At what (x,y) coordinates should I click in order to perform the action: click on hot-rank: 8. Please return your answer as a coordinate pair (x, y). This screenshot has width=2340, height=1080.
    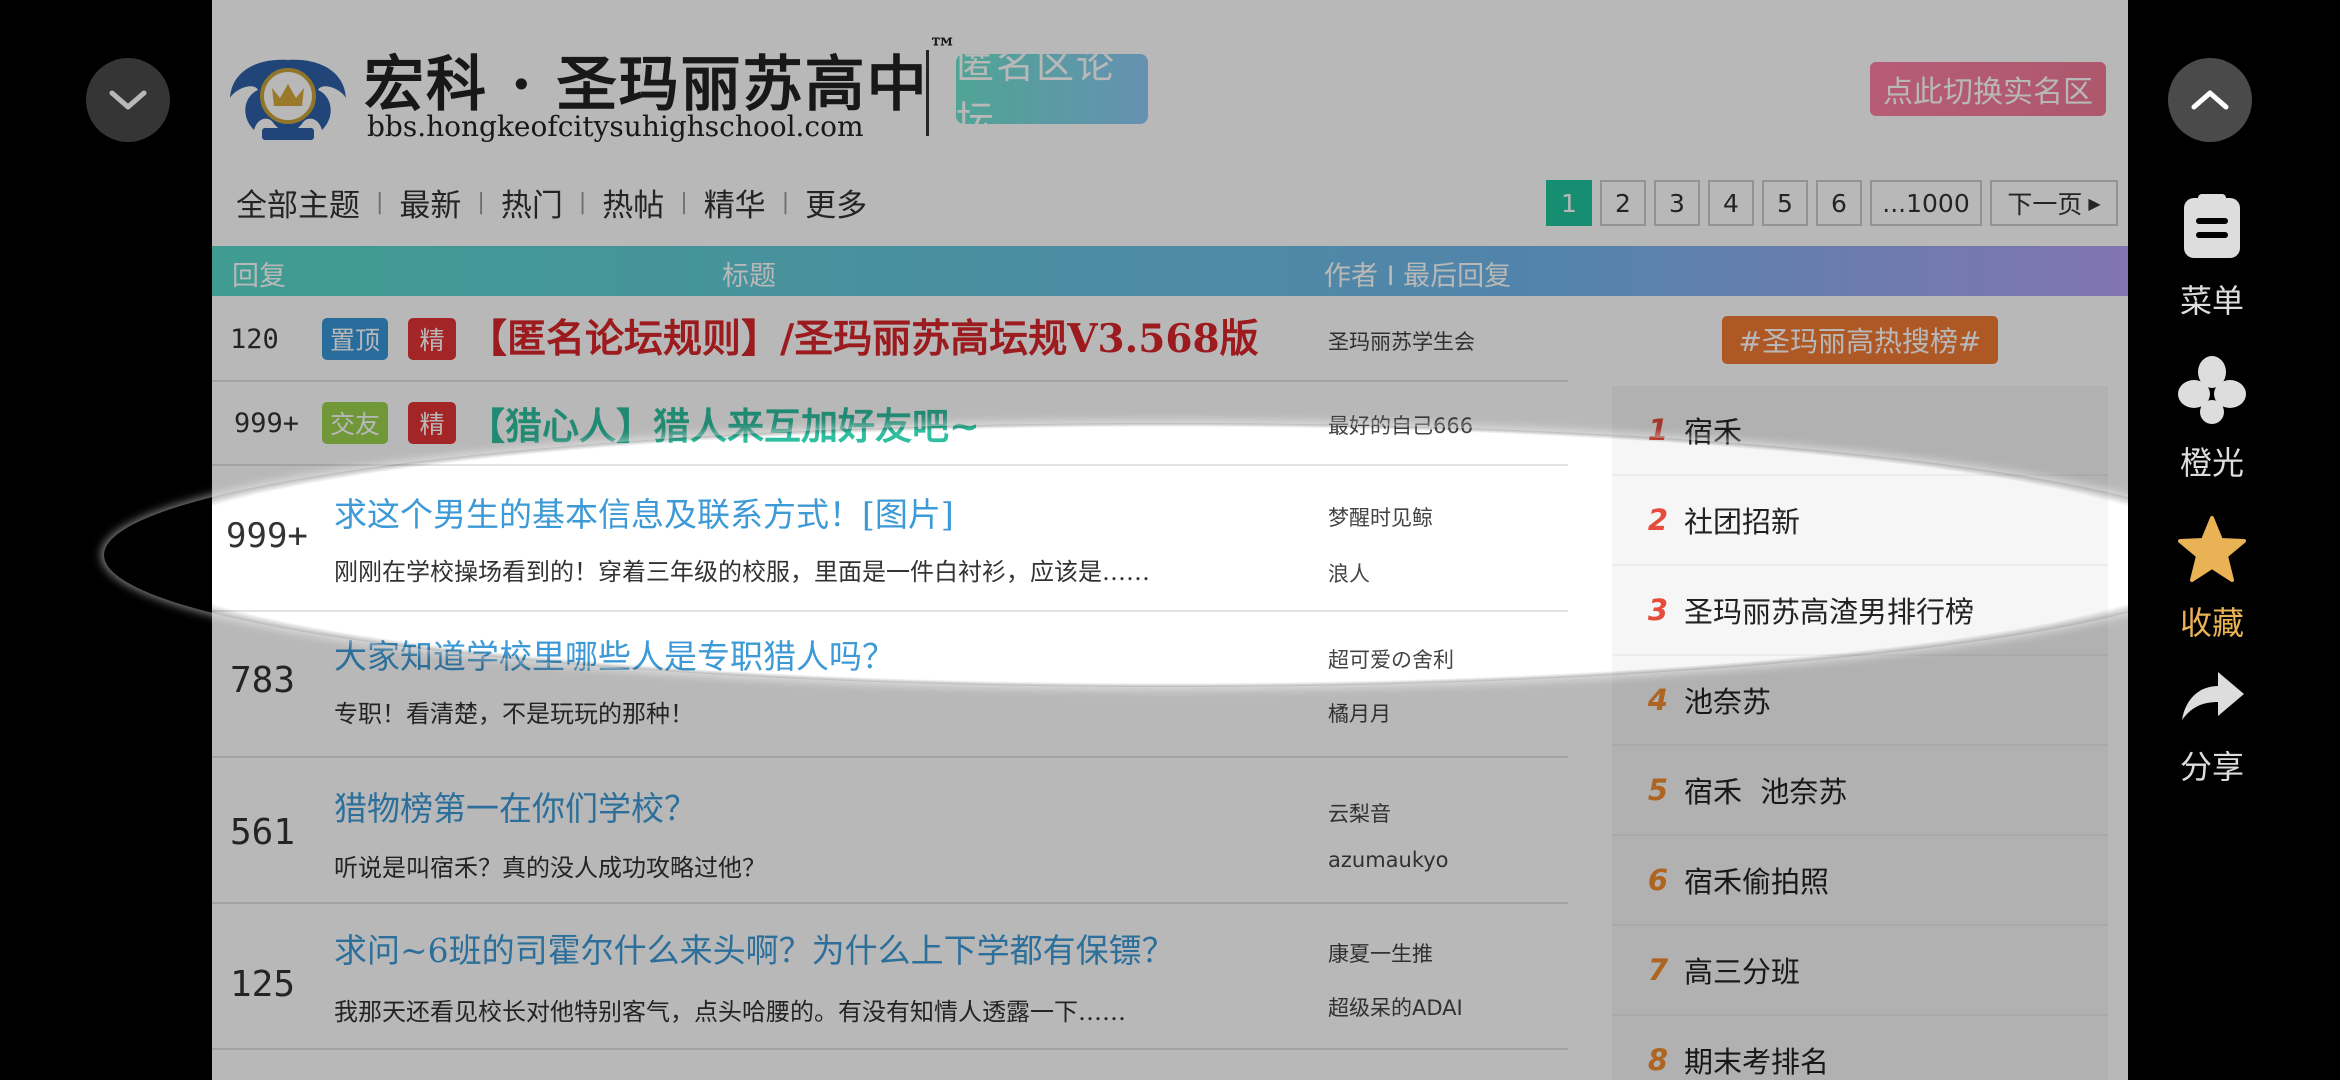
    Looking at the image, I should click on (1657, 1060).